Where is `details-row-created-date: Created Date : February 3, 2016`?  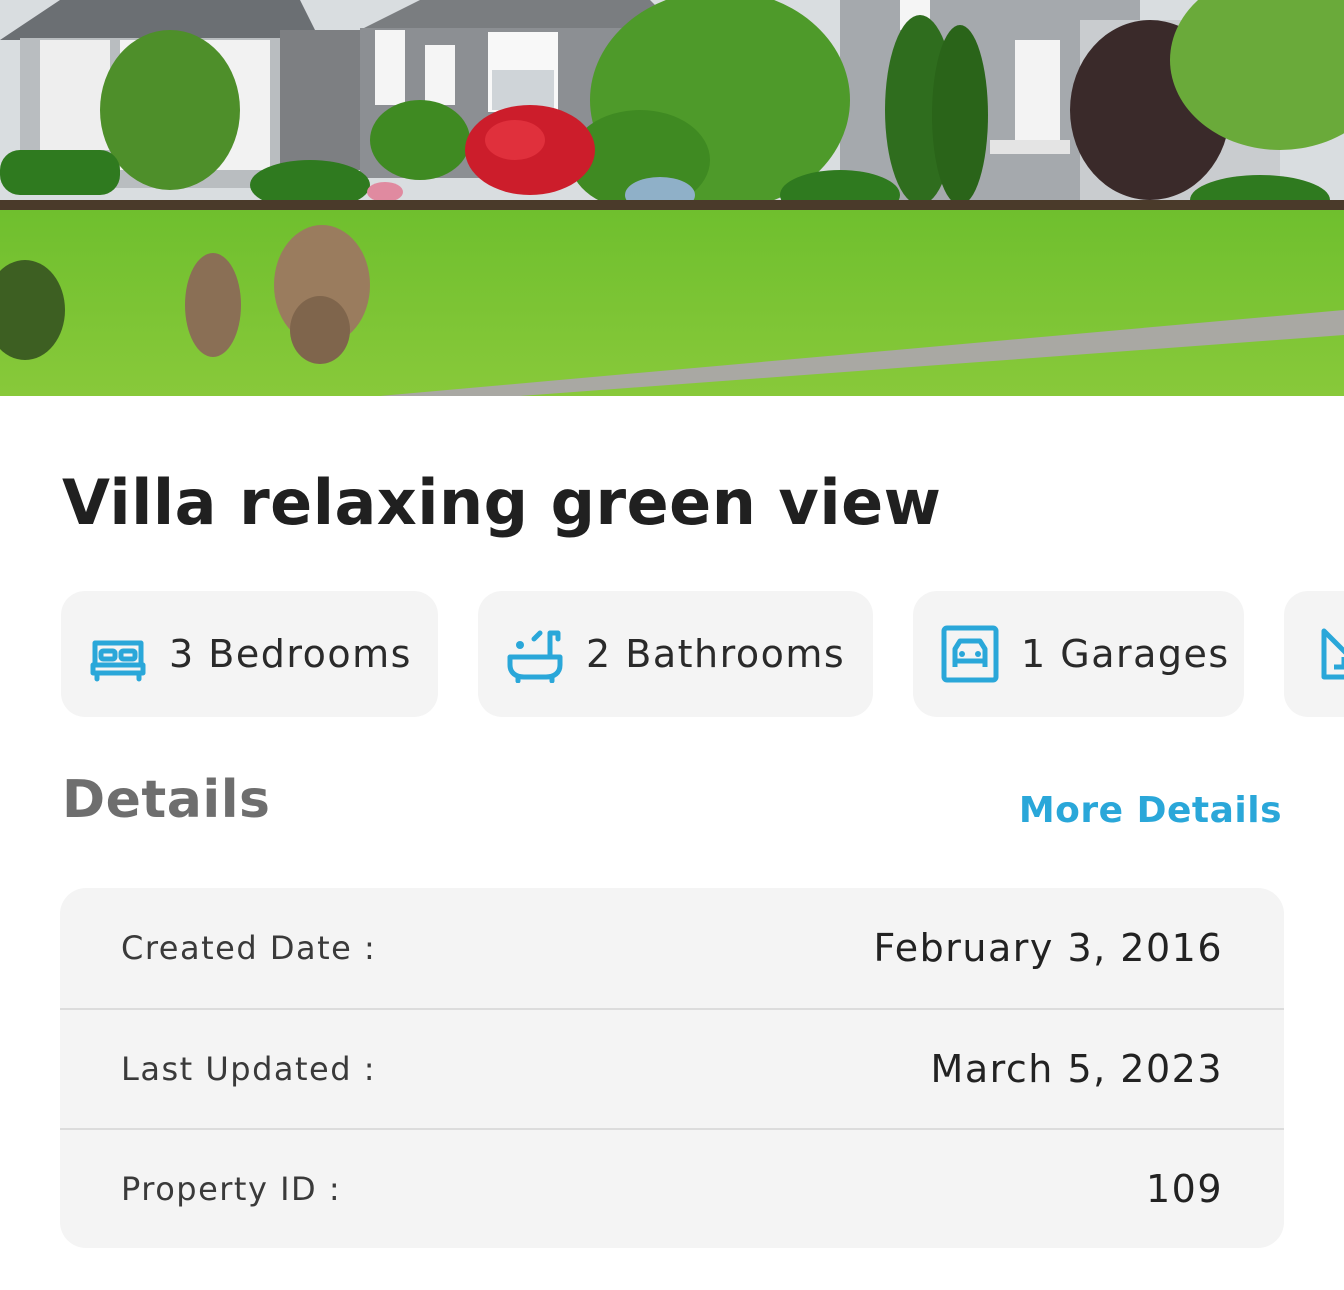
details-row-created-date: Created Date : February 3, 2016 is located at coordinates (672, 948).